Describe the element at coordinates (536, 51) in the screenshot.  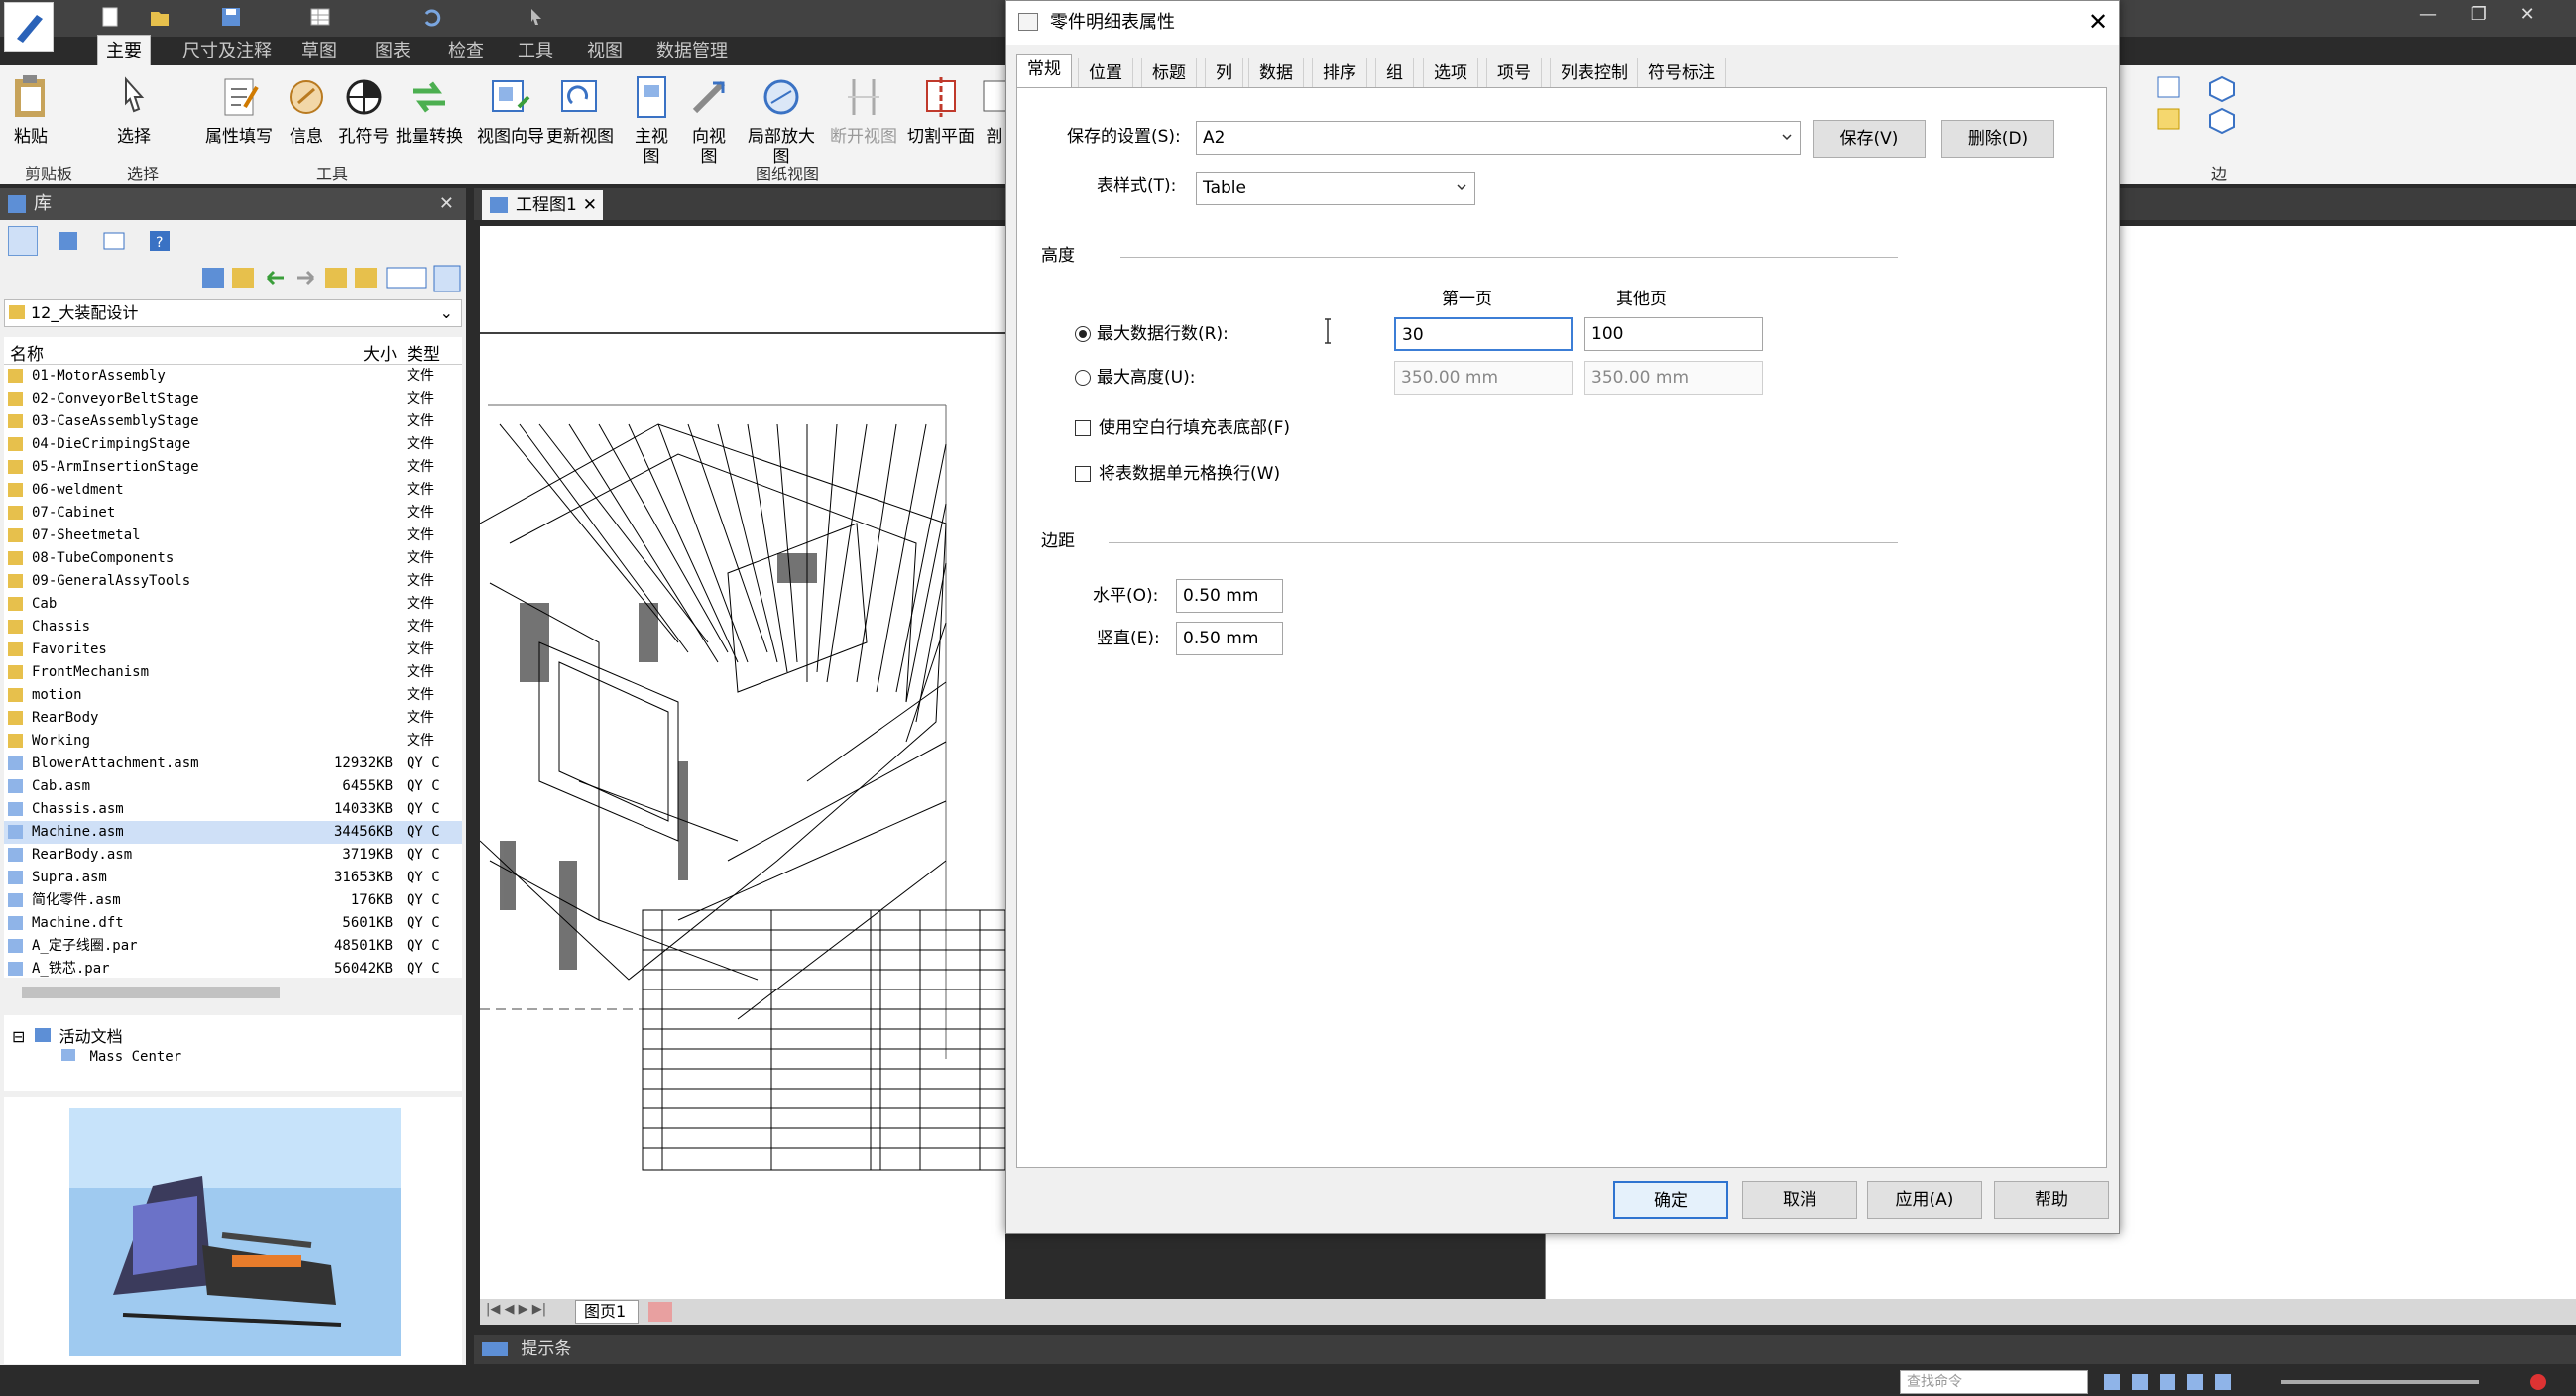
I see `ribbon-tab-tools: 工具` at that location.